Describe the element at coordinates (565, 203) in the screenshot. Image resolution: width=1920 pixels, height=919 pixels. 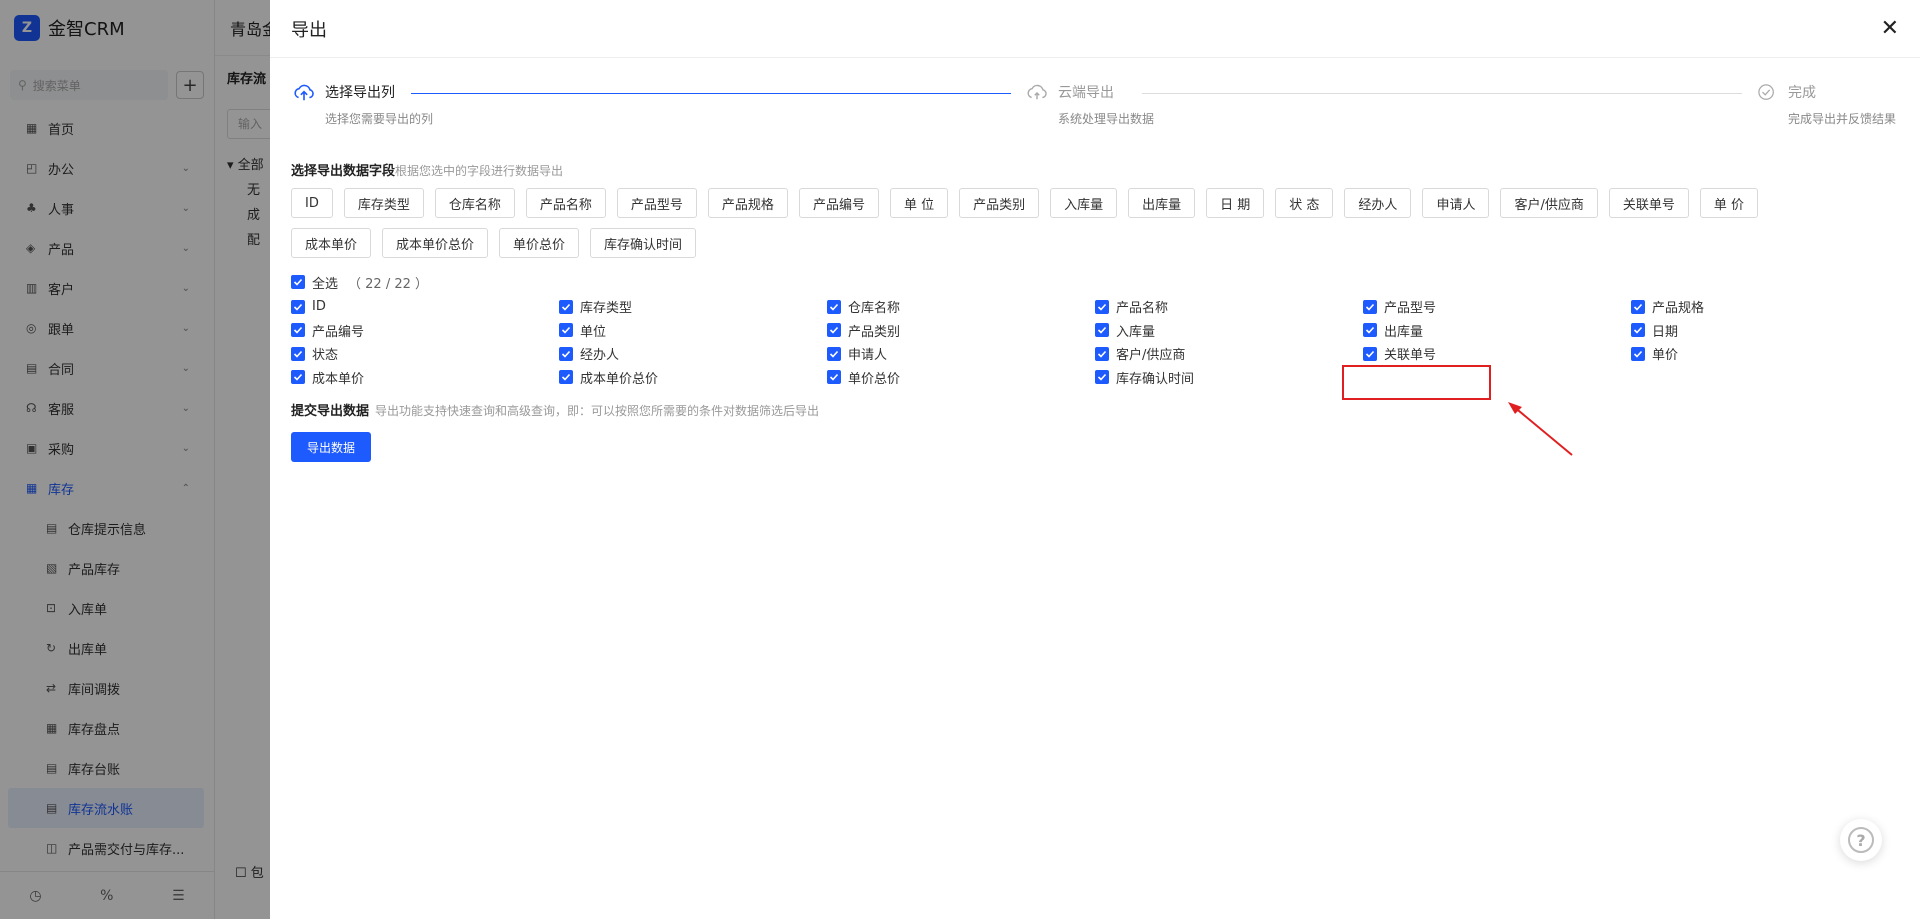
I see `field-chip: 产品名称` at that location.